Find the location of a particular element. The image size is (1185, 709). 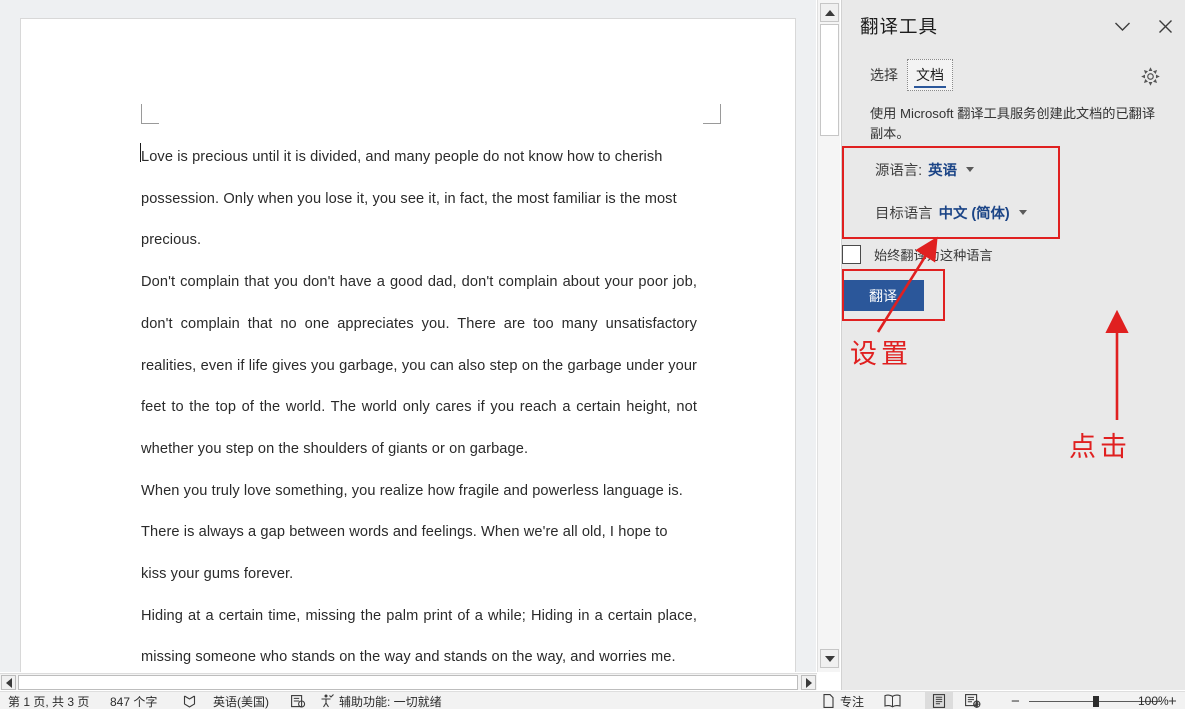

target-language-value: 中文 (简体) is located at coordinates (974, 214).